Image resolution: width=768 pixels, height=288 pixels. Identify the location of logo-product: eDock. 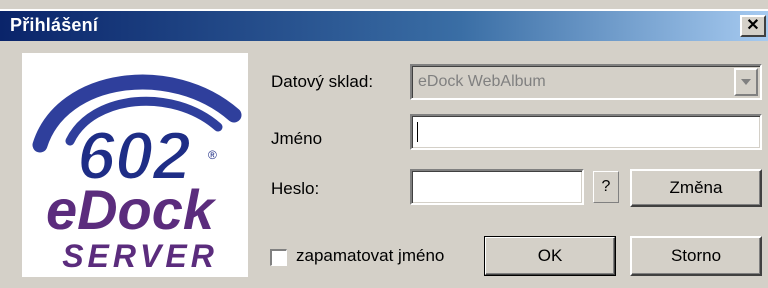
(131, 209).